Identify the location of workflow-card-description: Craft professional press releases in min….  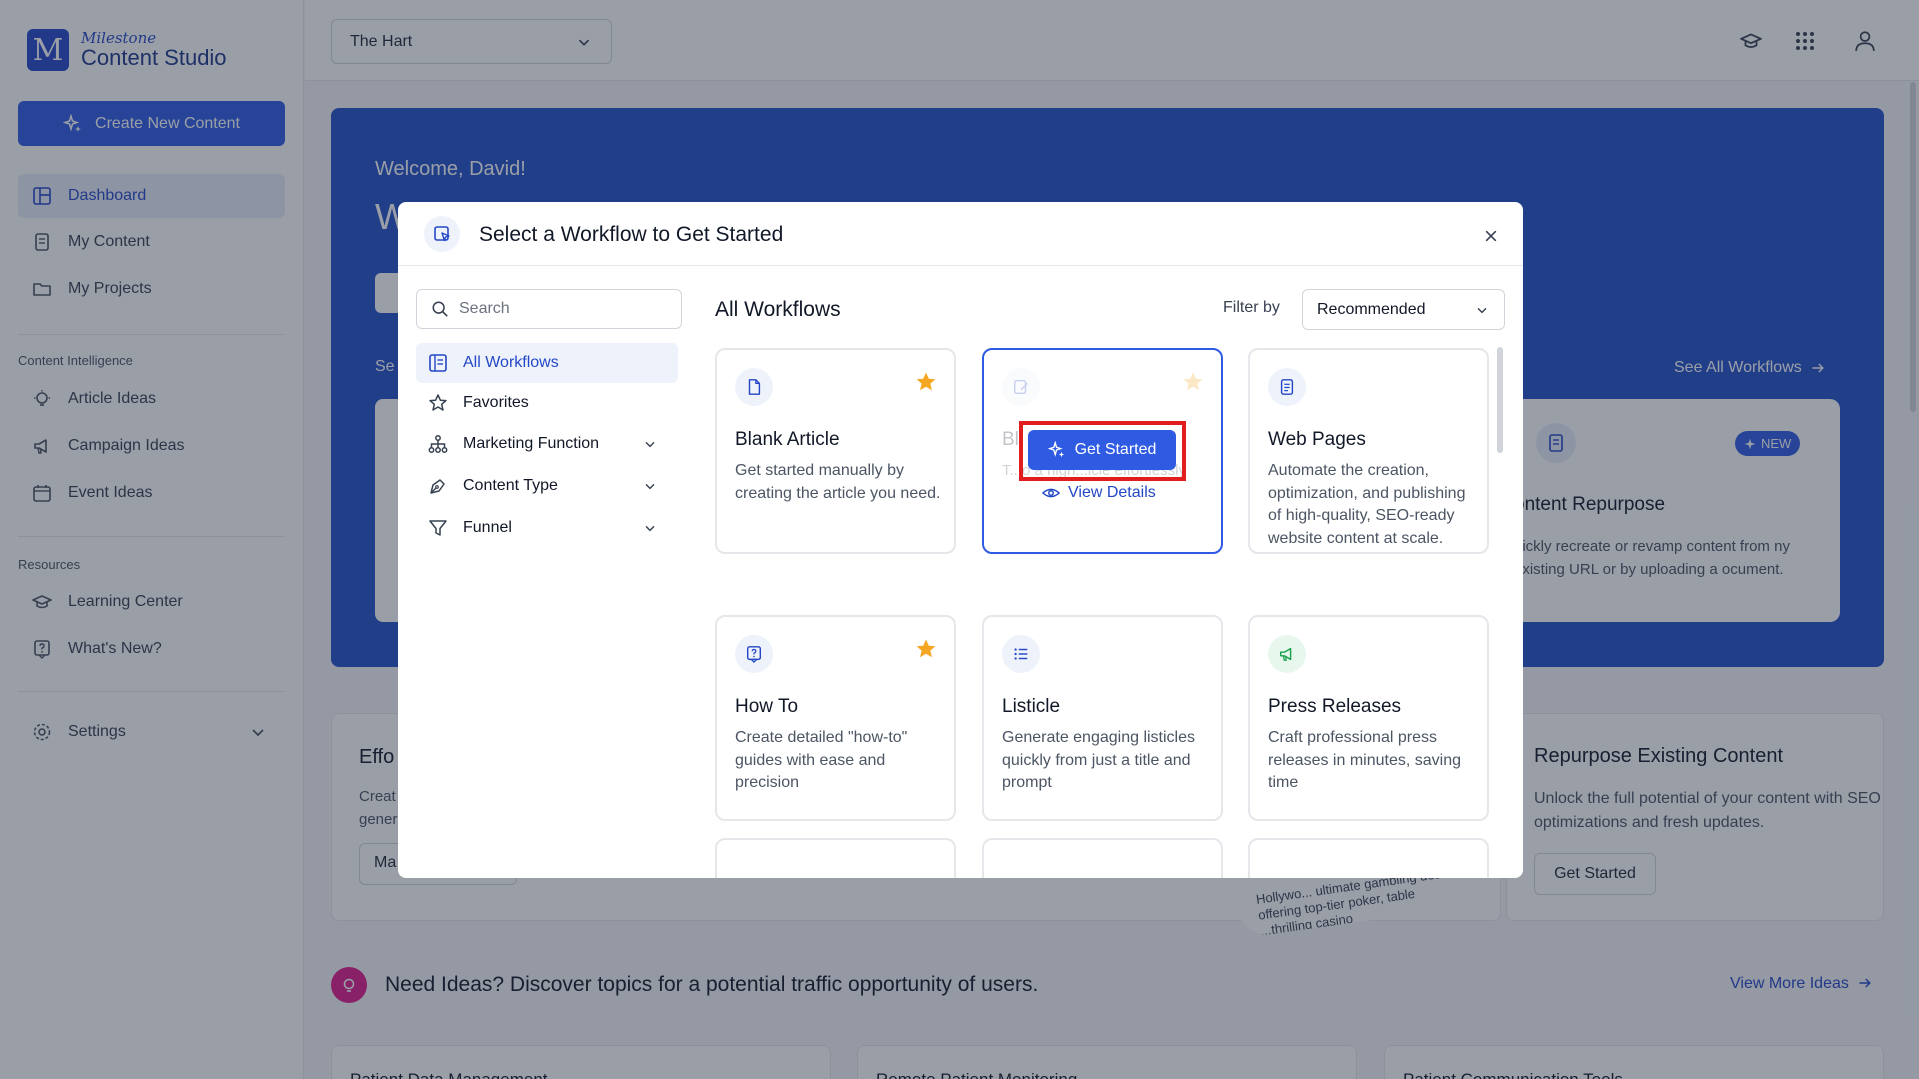
(1364, 760).